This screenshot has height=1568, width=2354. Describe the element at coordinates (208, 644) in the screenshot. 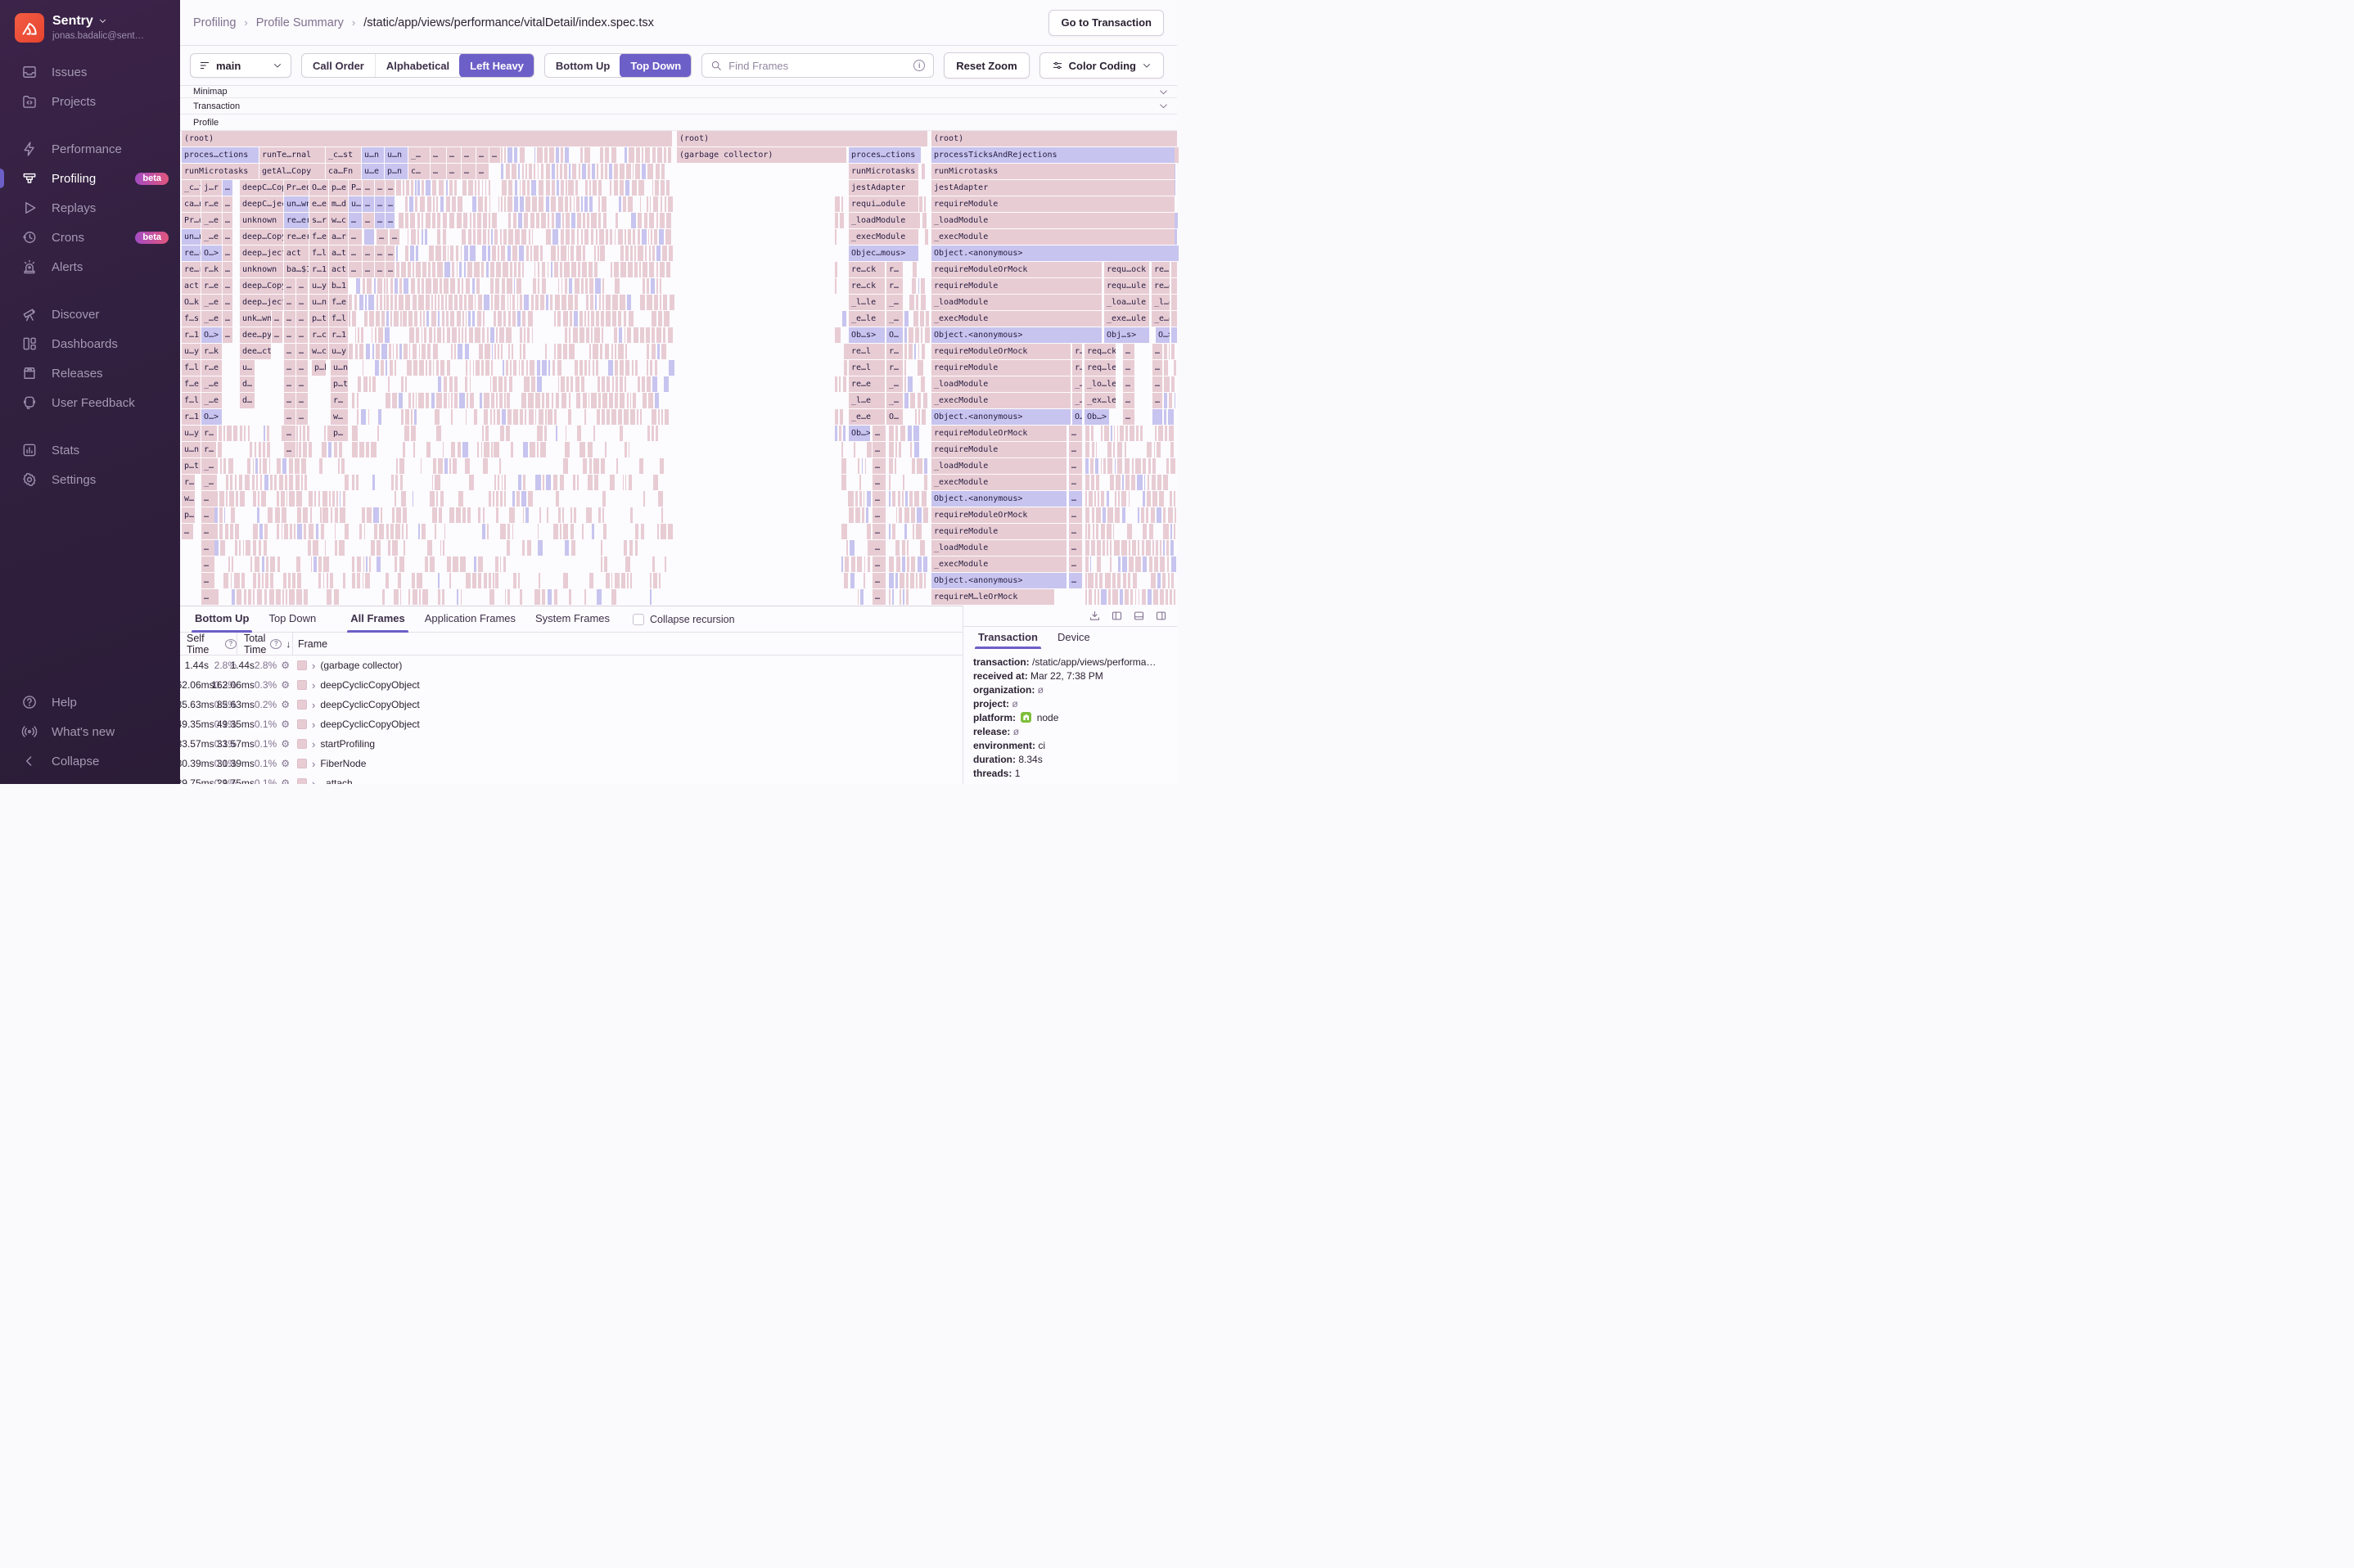

I see `col-self-time: Self Time?` at that location.